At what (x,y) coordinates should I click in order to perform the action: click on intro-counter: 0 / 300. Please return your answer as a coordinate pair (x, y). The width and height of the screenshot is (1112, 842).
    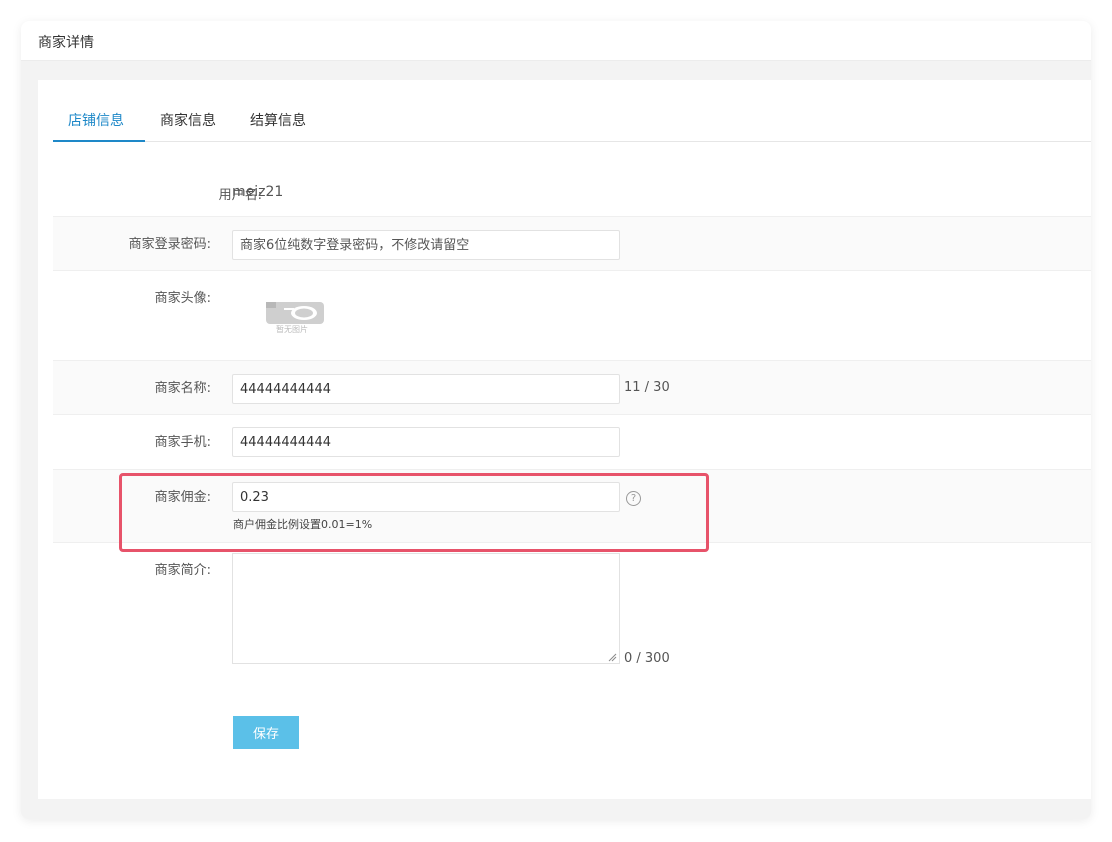
    Looking at the image, I should click on (647, 658).